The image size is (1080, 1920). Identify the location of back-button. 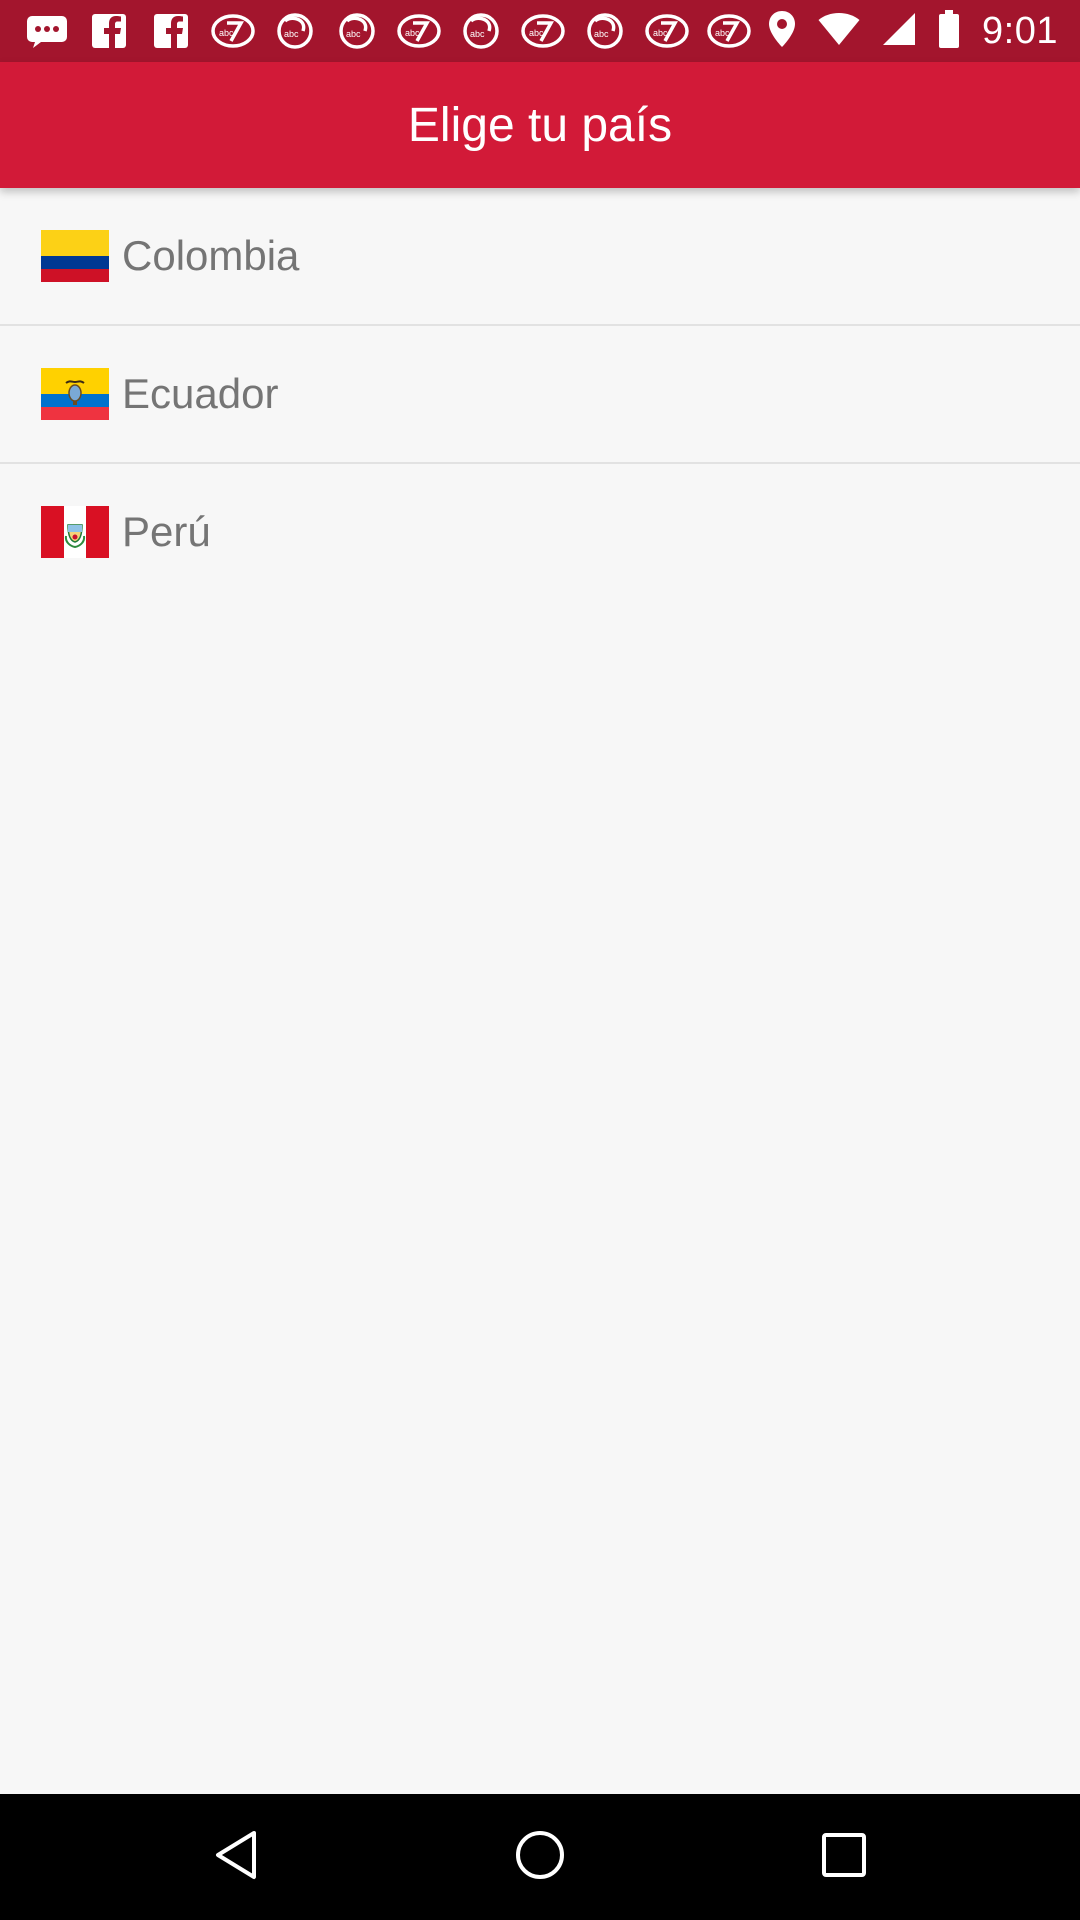
(236, 1857).